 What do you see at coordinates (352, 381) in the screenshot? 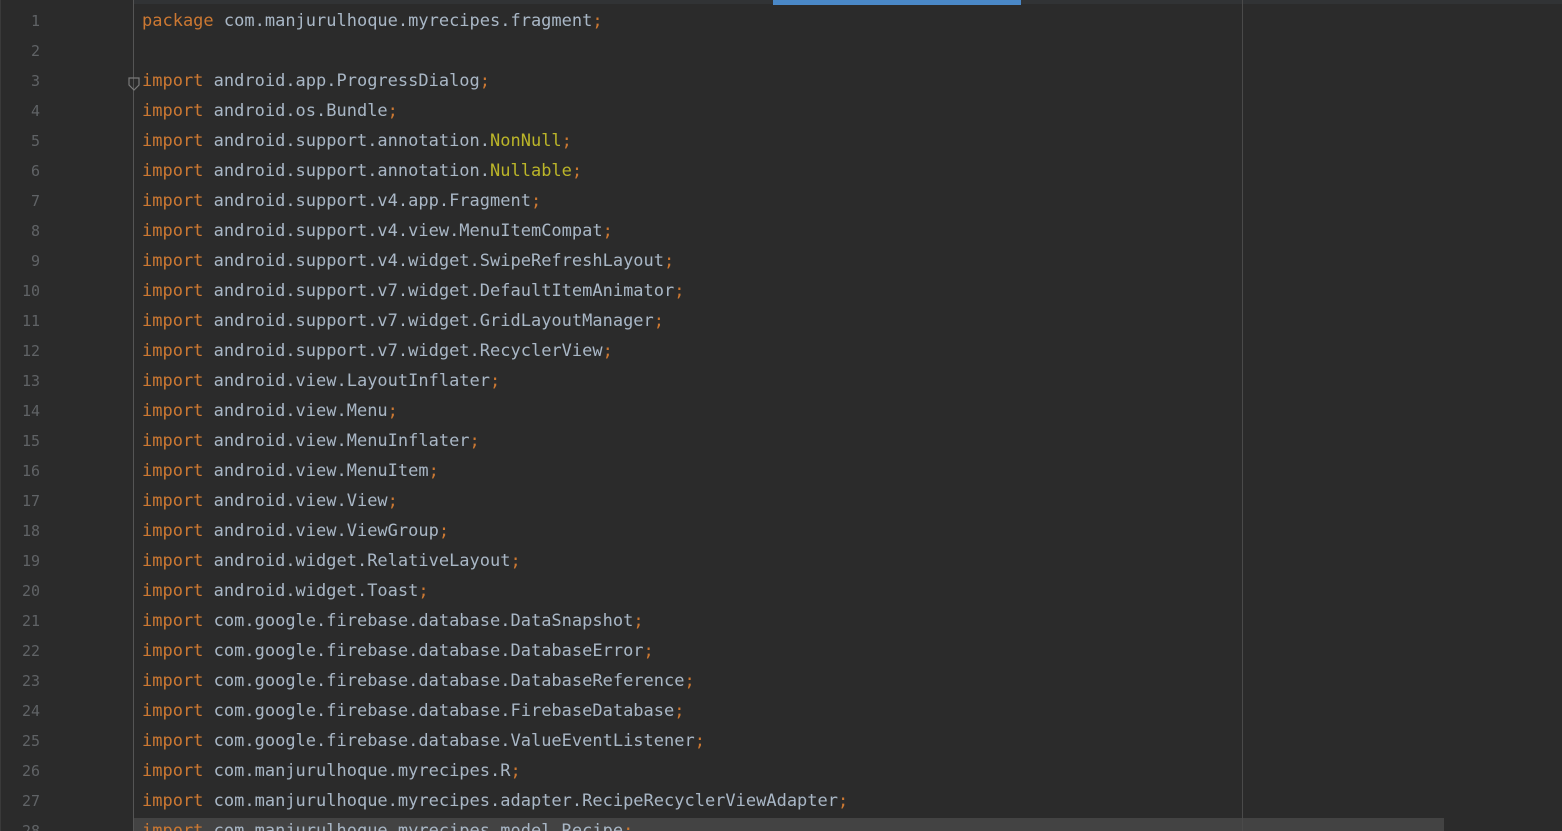
I see `qualified-name: android.view.LayoutInflater` at bounding box center [352, 381].